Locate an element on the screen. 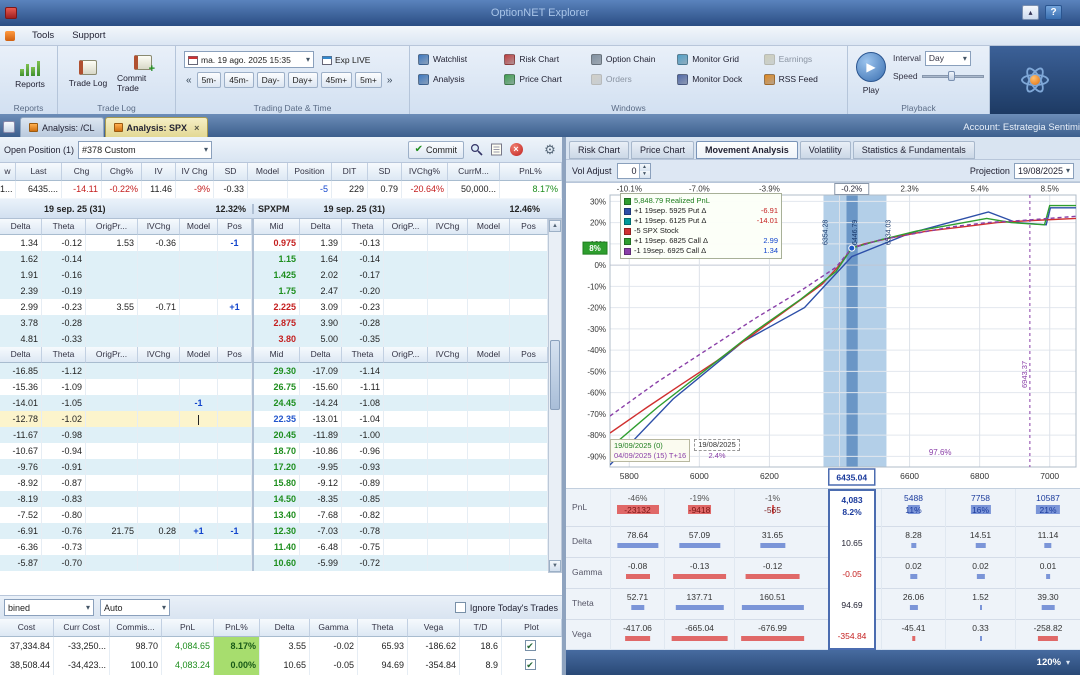  spin-down-icon: ▼ is located at coordinates (644, 174).